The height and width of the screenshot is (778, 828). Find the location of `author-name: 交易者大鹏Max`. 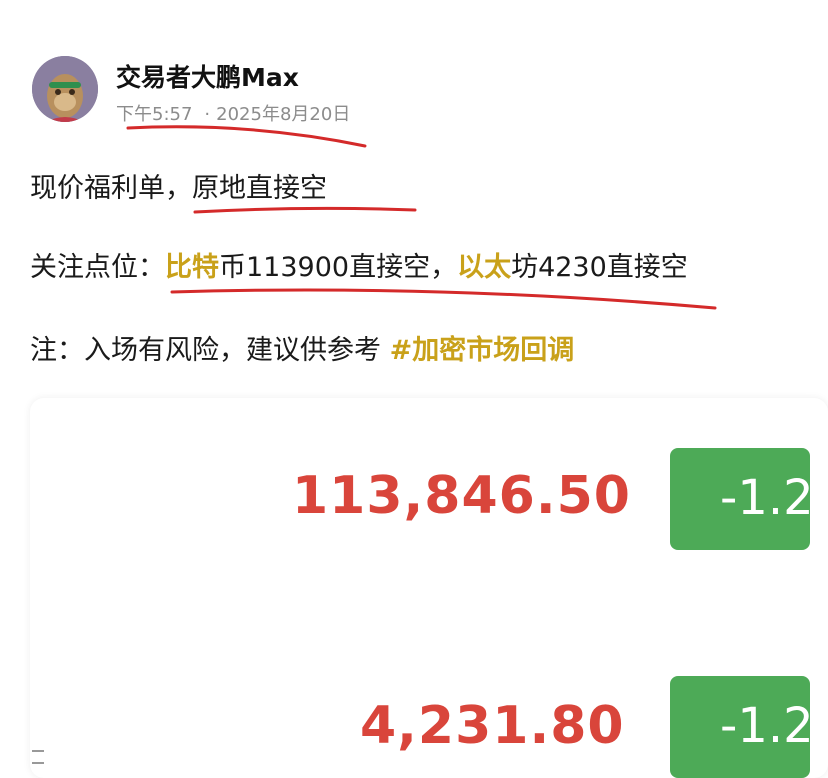

author-name: 交易者大鹏Max is located at coordinates (207, 76).